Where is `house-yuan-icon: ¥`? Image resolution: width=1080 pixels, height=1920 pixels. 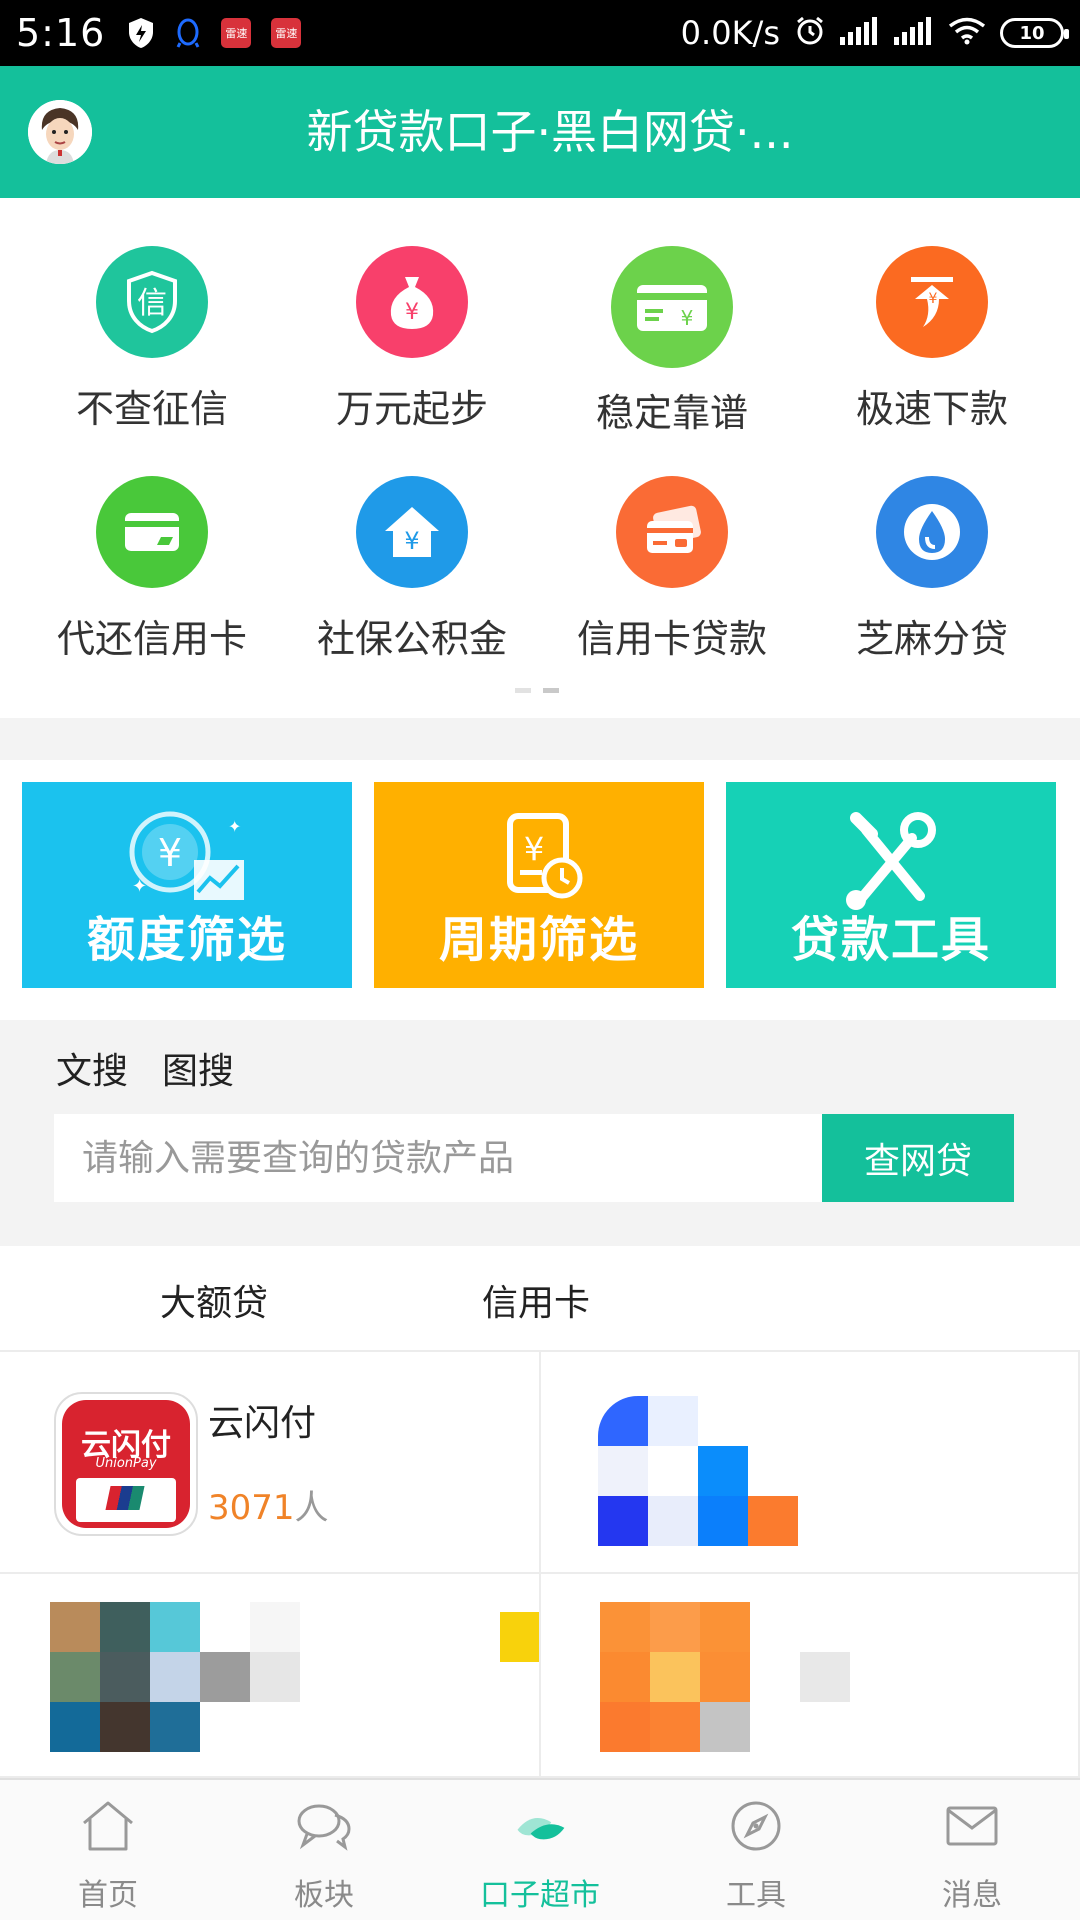 house-yuan-icon: ¥ is located at coordinates (412, 532).